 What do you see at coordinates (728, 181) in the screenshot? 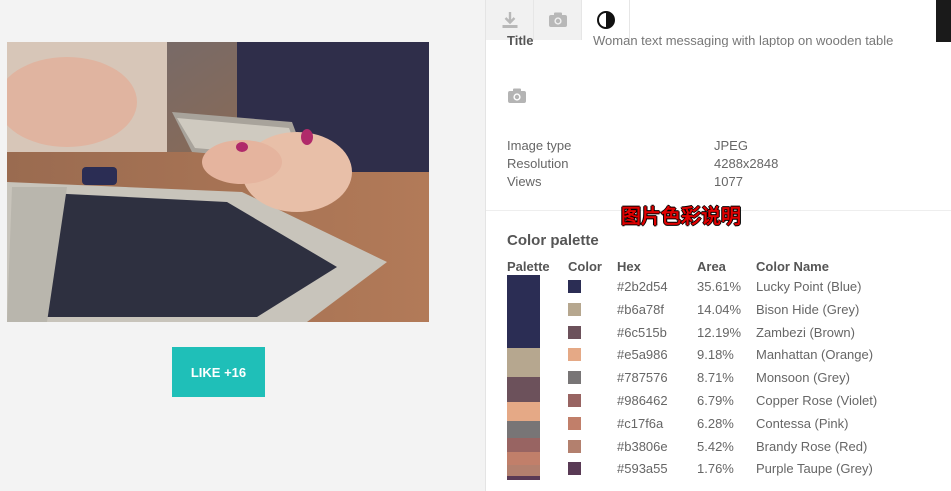
I see `views-value: 1077` at bounding box center [728, 181].